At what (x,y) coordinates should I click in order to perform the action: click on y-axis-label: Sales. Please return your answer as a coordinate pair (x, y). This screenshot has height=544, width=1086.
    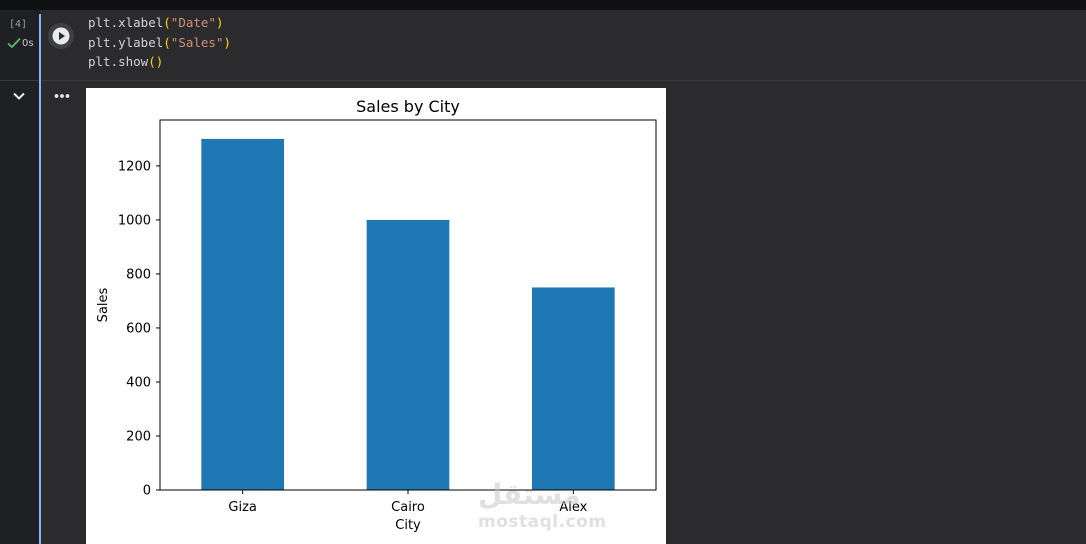
    Looking at the image, I should click on (103, 304).